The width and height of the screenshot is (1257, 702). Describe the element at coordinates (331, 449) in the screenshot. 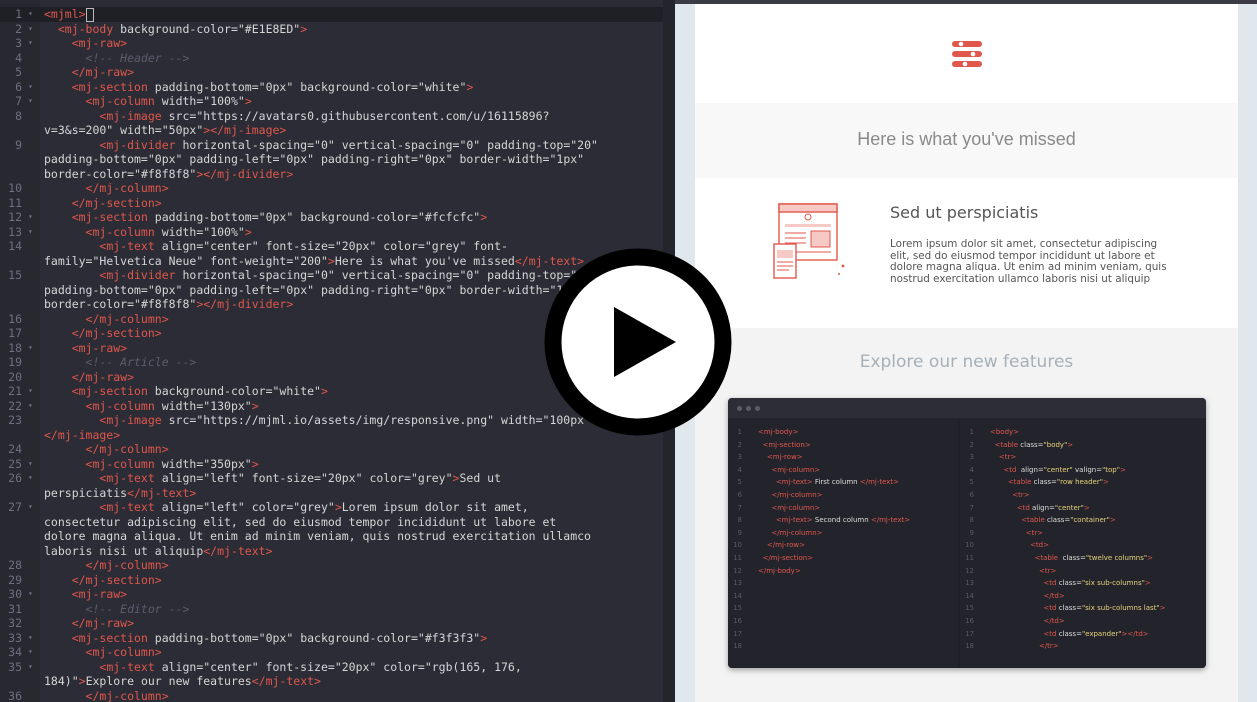

I see `code-line: 24 </mj-column>` at that location.